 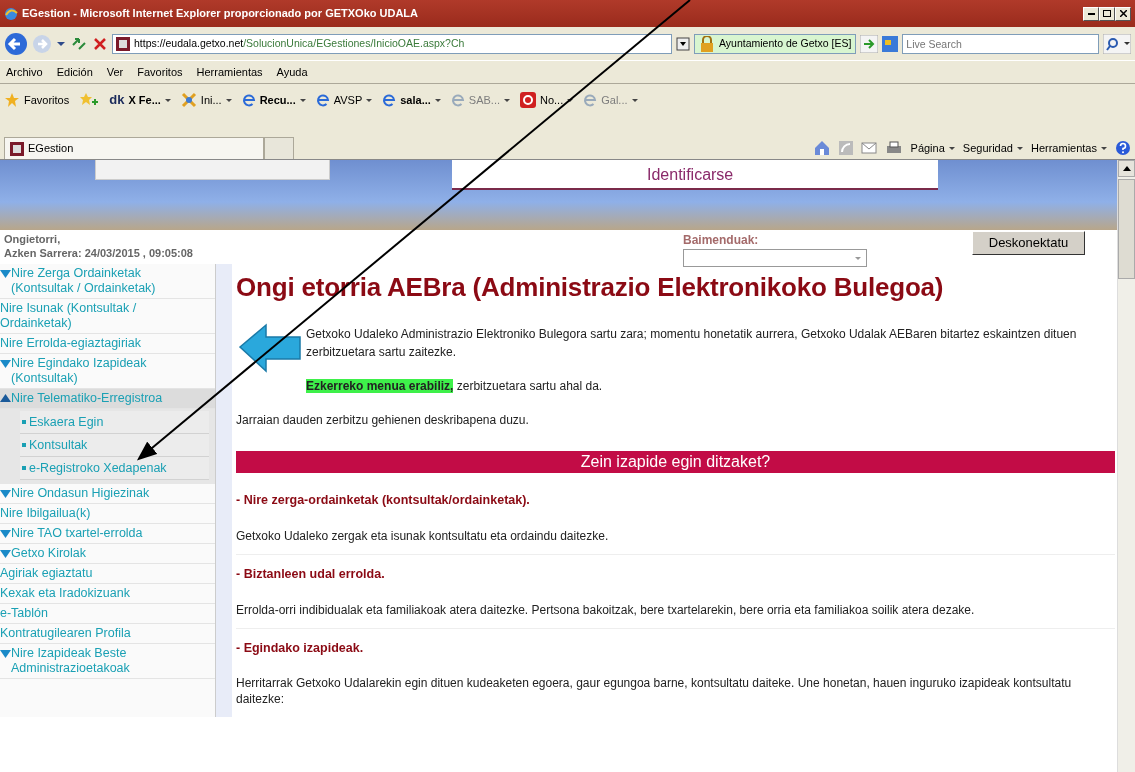 I want to click on back-icon, so click(x=16, y=43).